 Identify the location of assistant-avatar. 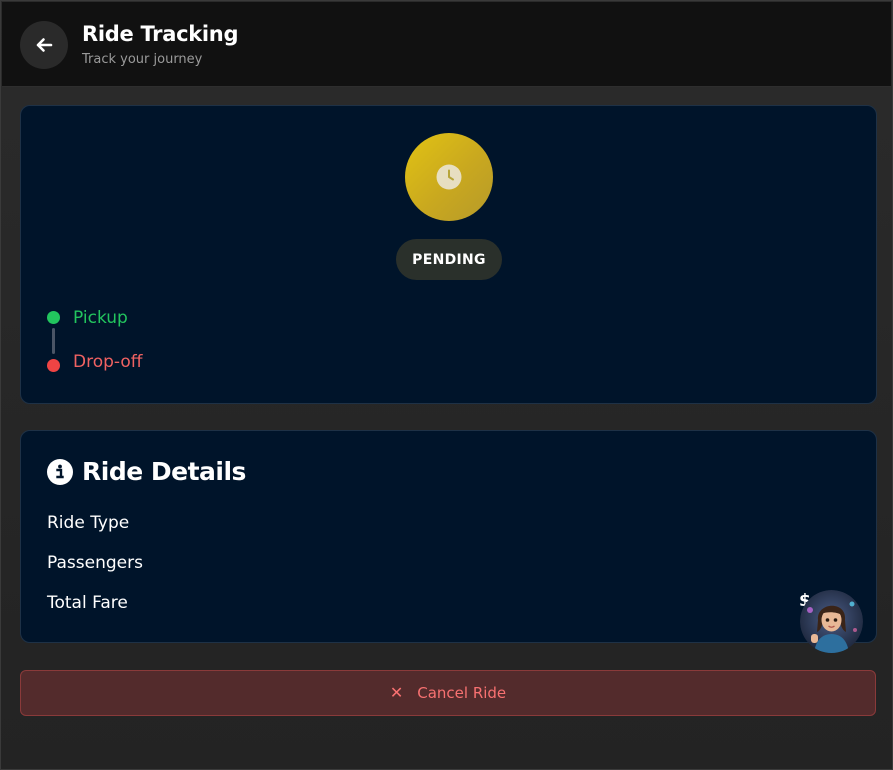
(831, 621).